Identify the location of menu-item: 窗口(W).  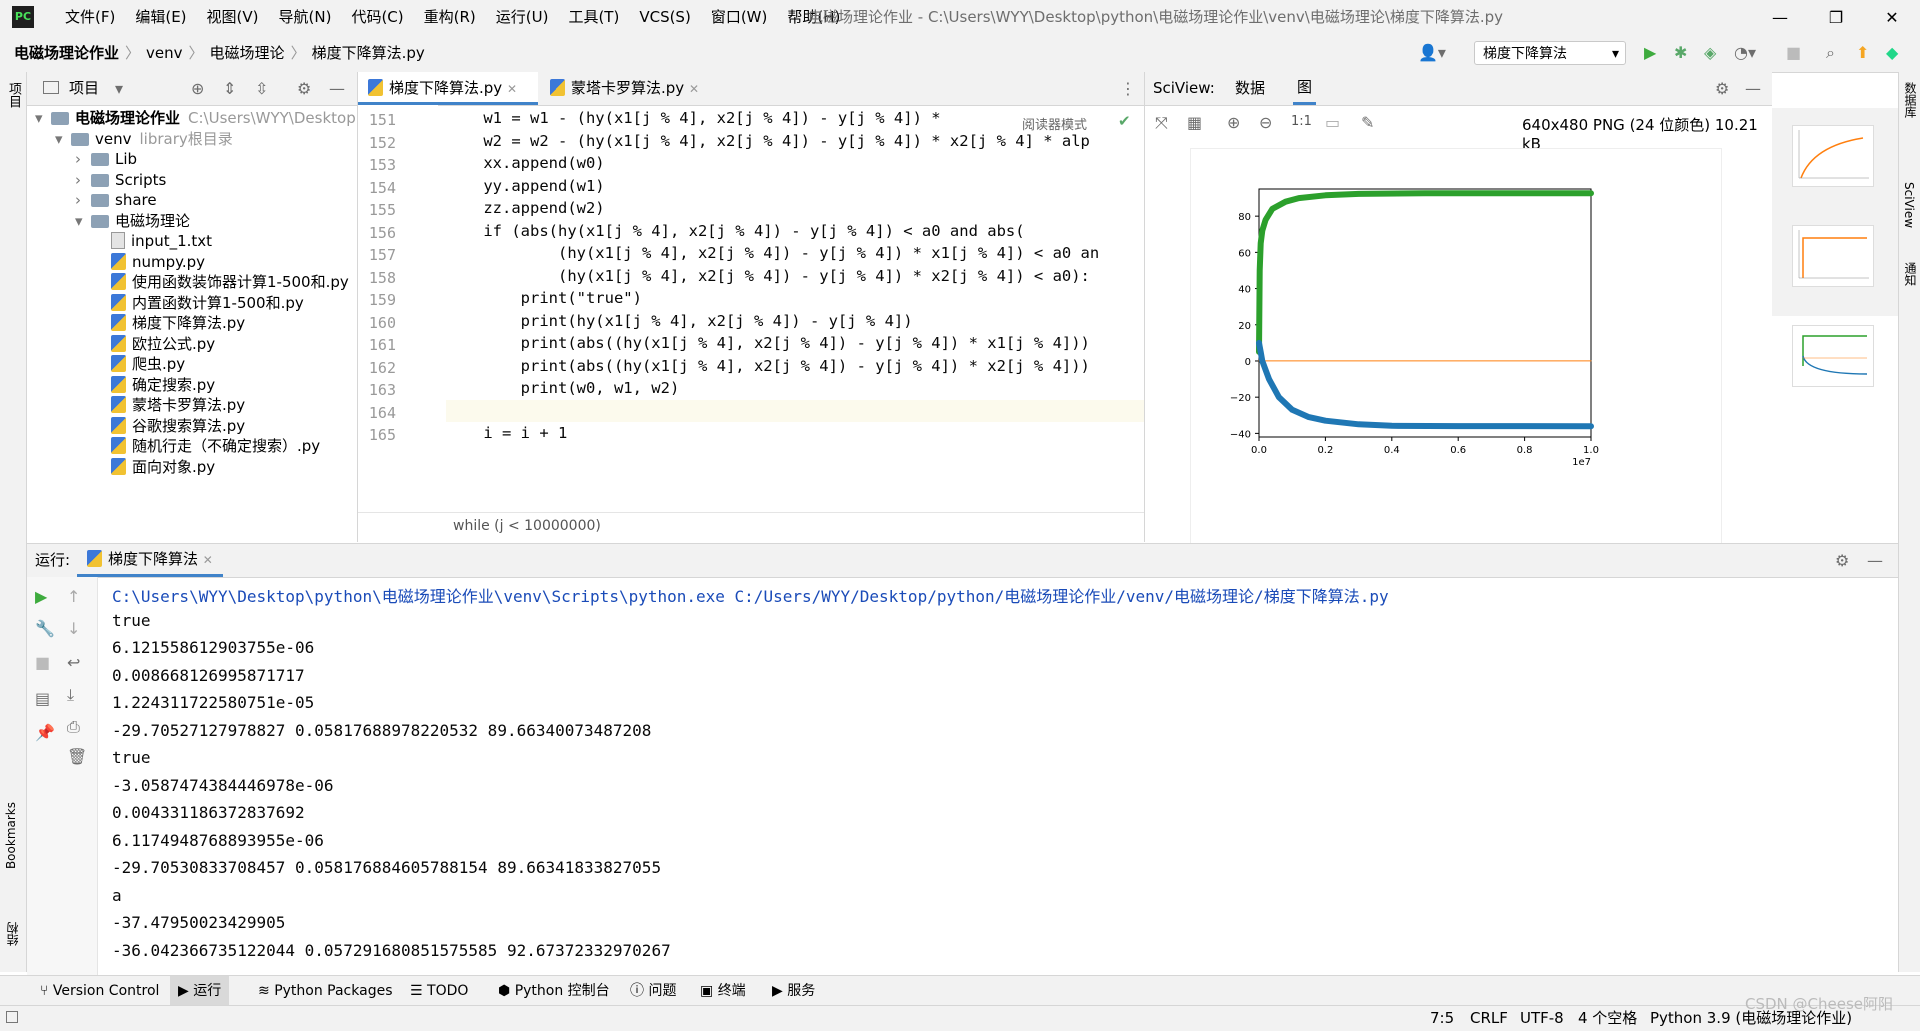
(739, 17).